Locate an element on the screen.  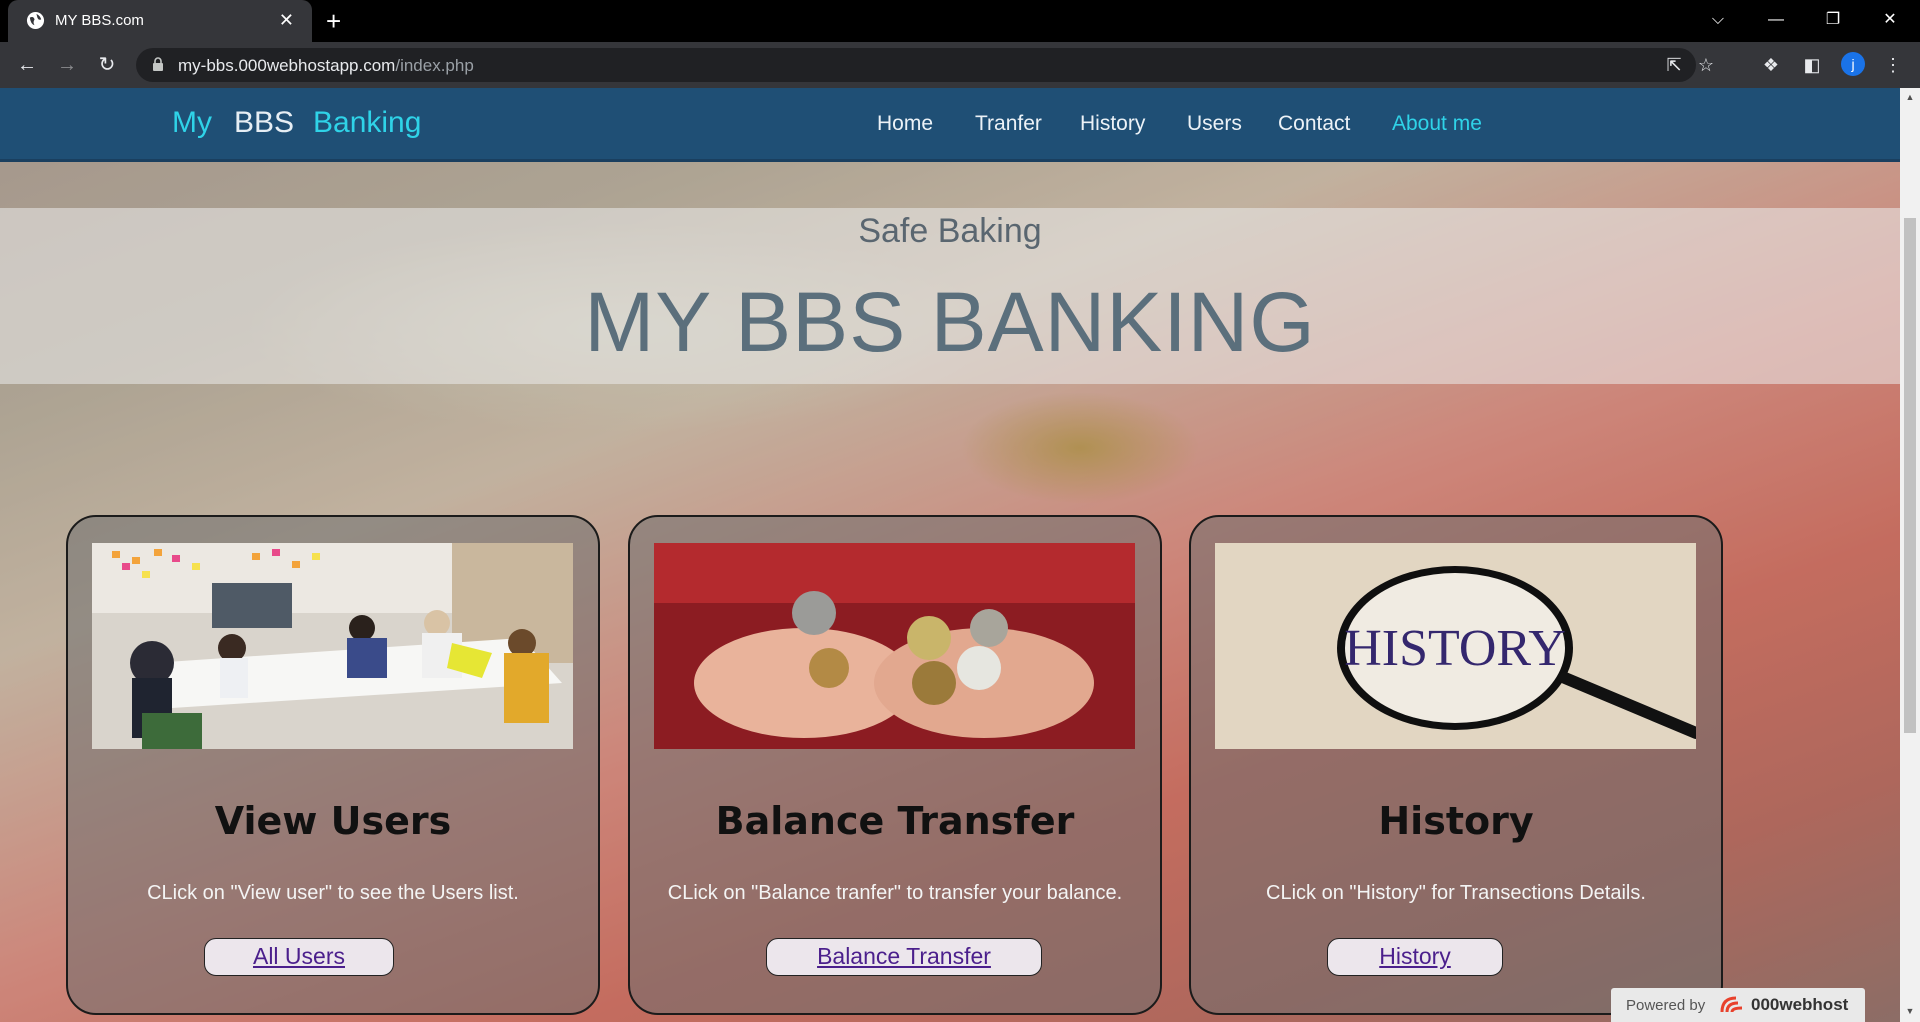
powered-by-label: Powered by is located at coordinates (1666, 1005).